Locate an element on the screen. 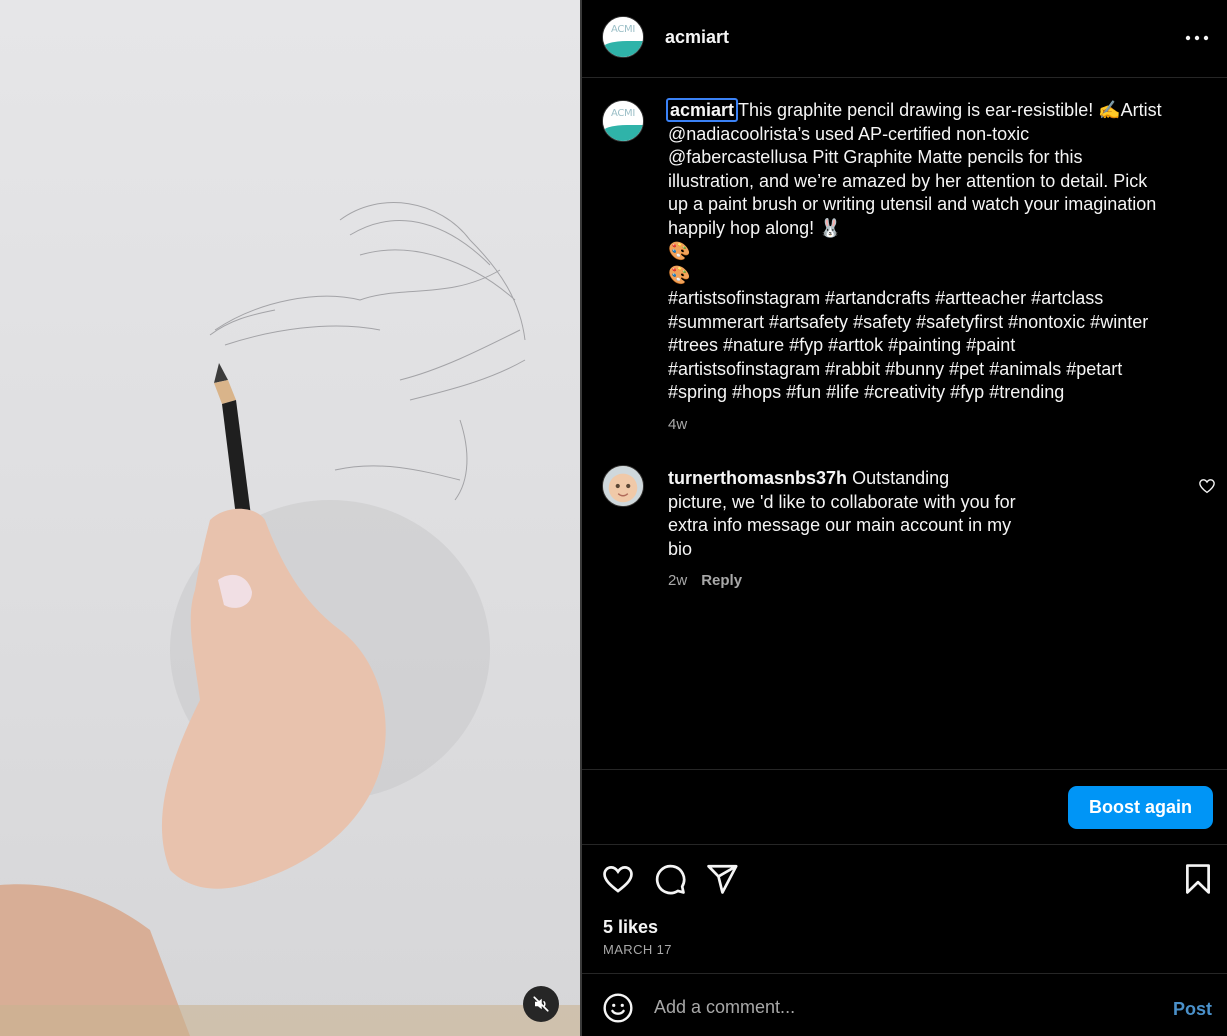  comment-line: bio is located at coordinates (680, 548).